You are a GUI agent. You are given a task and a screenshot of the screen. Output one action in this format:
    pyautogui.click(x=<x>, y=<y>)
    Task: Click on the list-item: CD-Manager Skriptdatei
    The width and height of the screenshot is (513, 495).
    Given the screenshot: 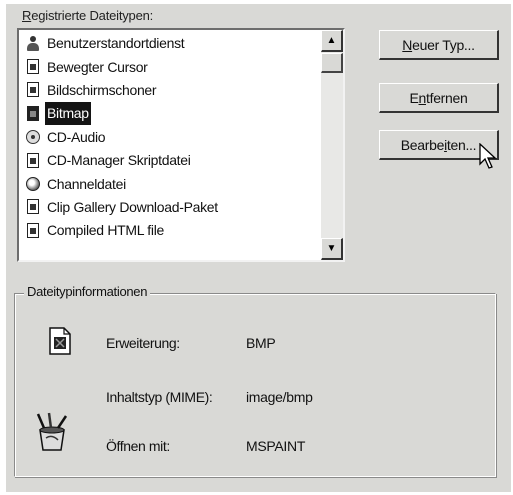 What is the action you would take?
    pyautogui.click(x=171, y=160)
    